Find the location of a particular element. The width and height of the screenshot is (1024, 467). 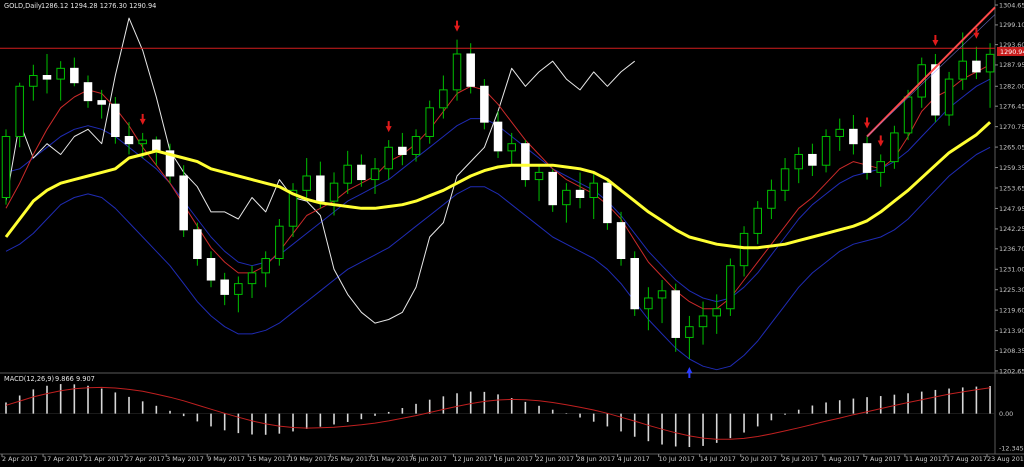

time-tick-label: 7 Aug 2017 is located at coordinates (882, 459).